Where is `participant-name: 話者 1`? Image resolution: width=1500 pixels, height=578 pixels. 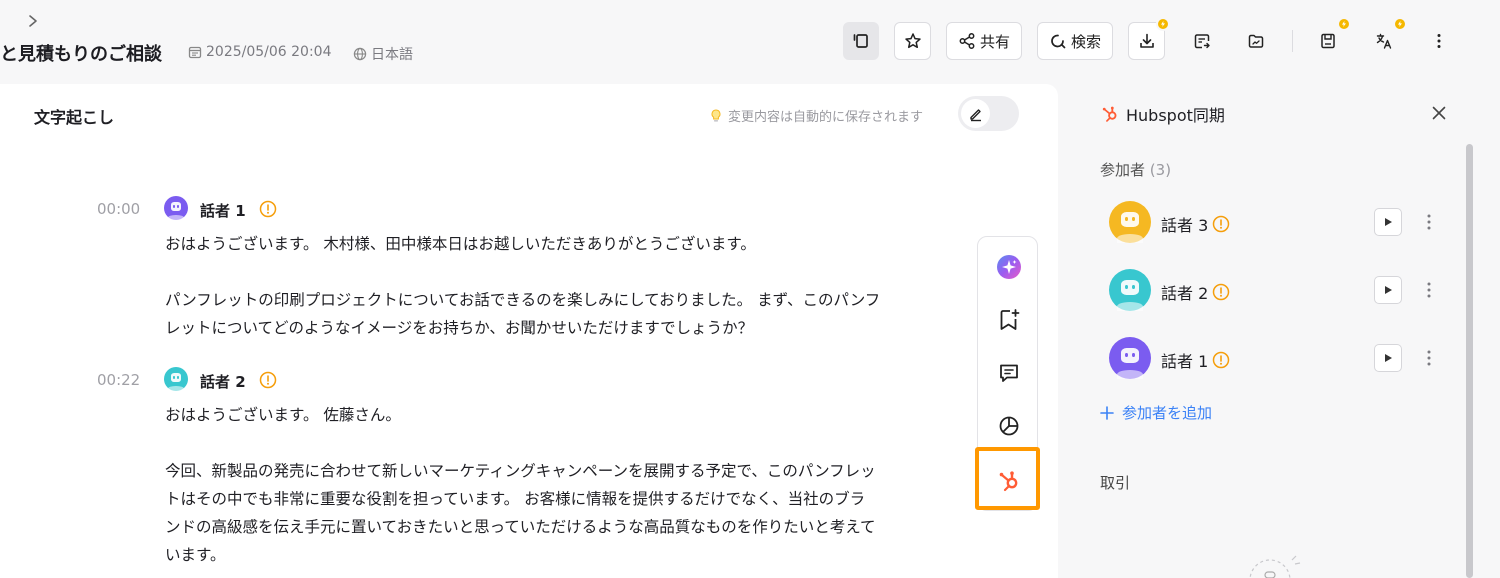 participant-name: 話者 1 is located at coordinates (1195, 360).